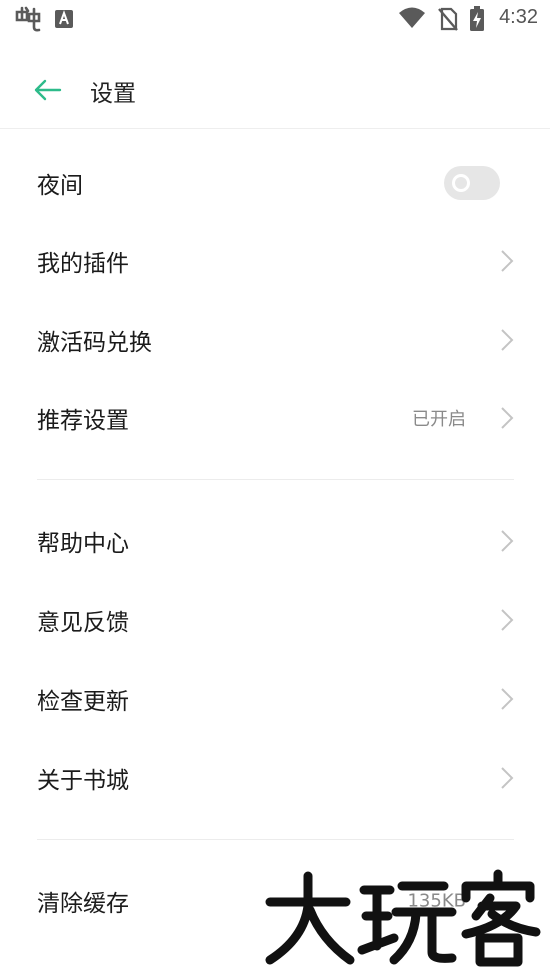  I want to click on settings-row-label: 清除缓存, so click(83, 904).